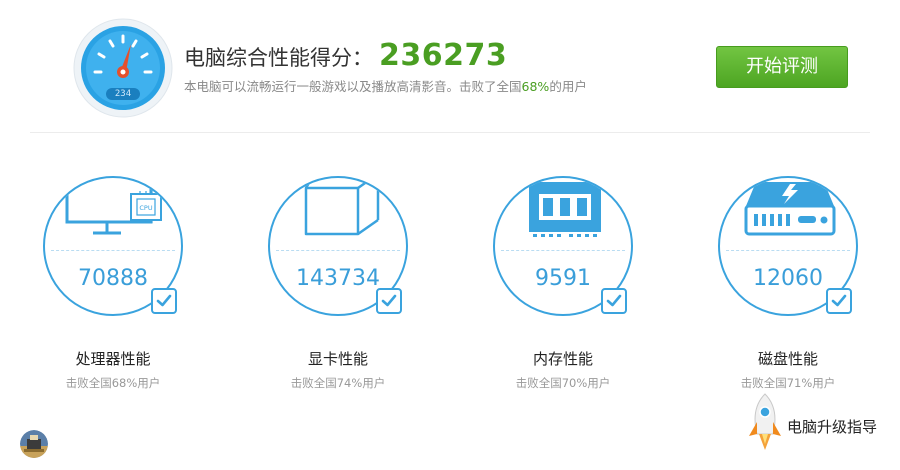 Image resolution: width=900 pixels, height=470 pixels. I want to click on cpu-label: 处理器性能, so click(113, 359).